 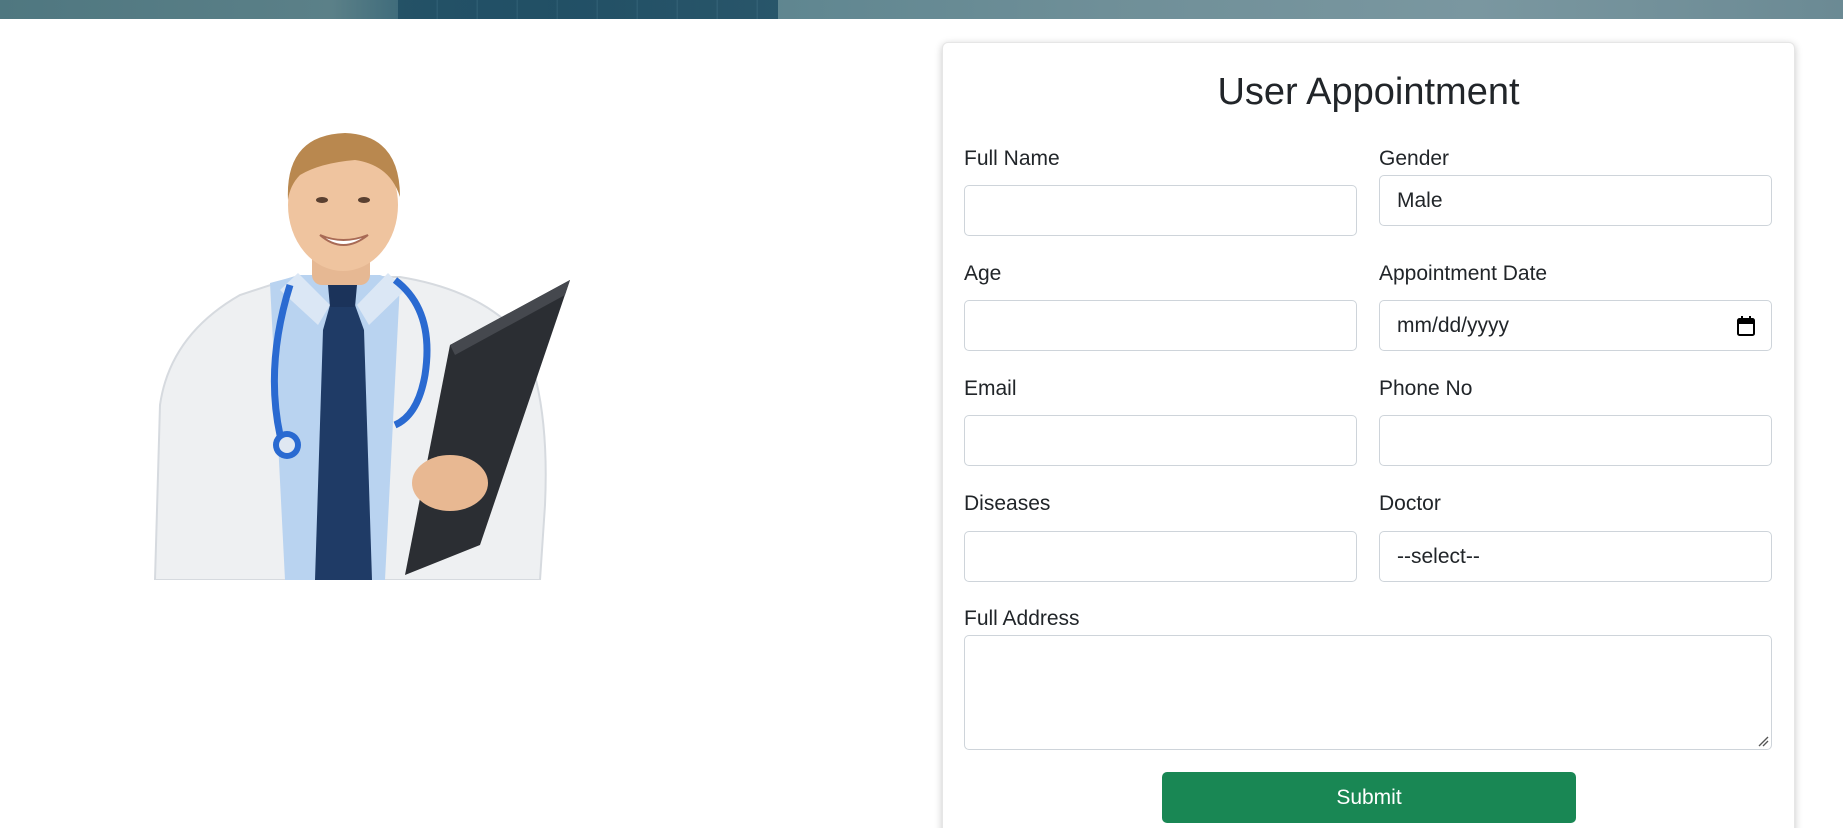 I want to click on email-input, so click(x=1160, y=440).